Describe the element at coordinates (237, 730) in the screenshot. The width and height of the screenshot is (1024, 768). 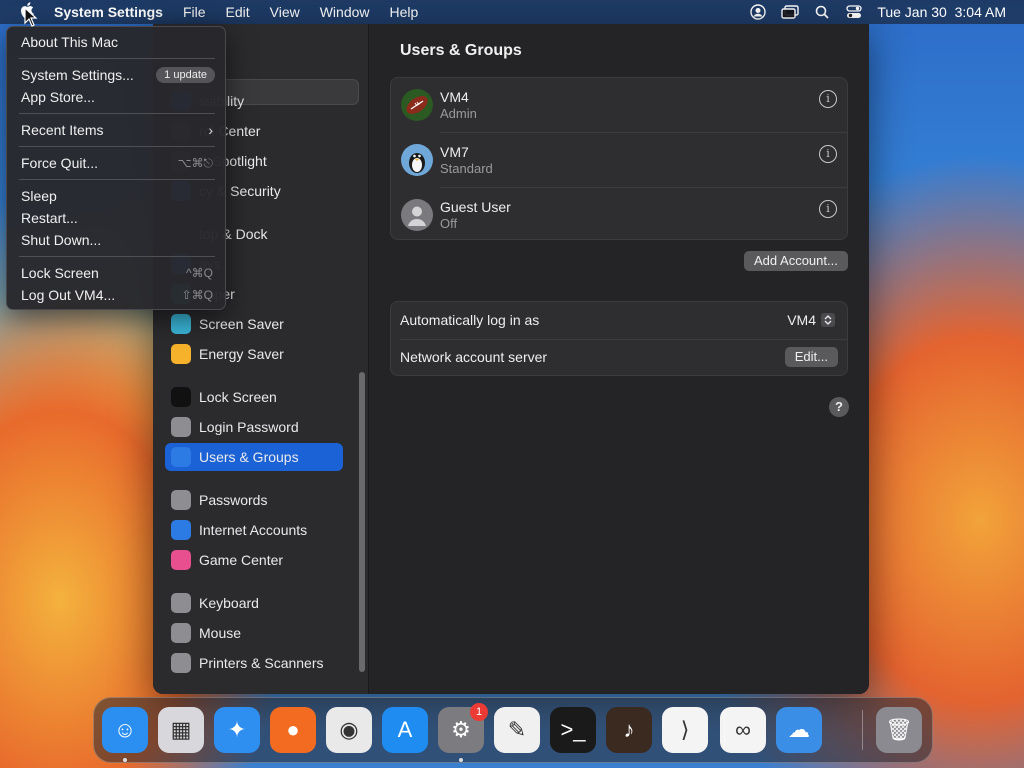
I see `safari-icon: ✦` at that location.